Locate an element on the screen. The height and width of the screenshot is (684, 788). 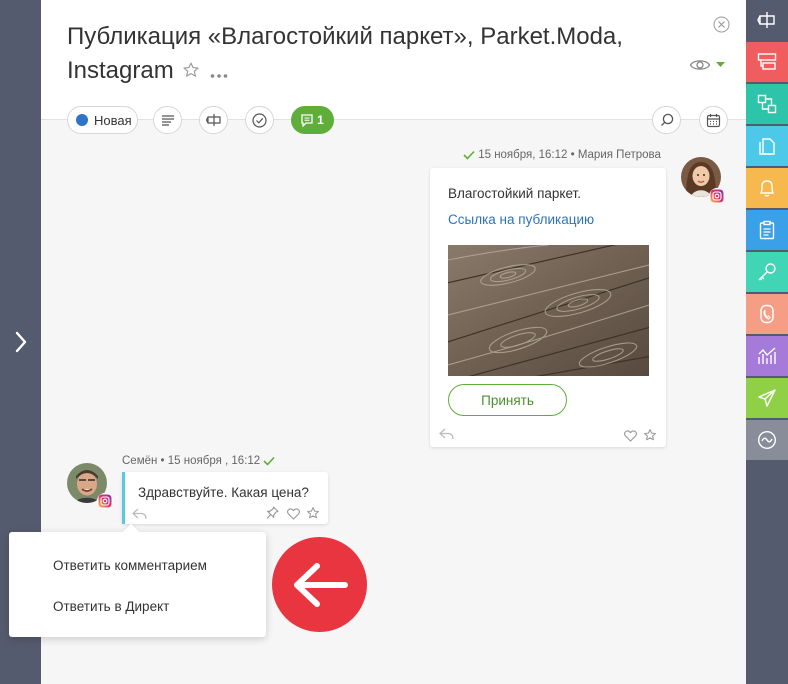
sidebar-item-send is located at coordinates (767, 398).